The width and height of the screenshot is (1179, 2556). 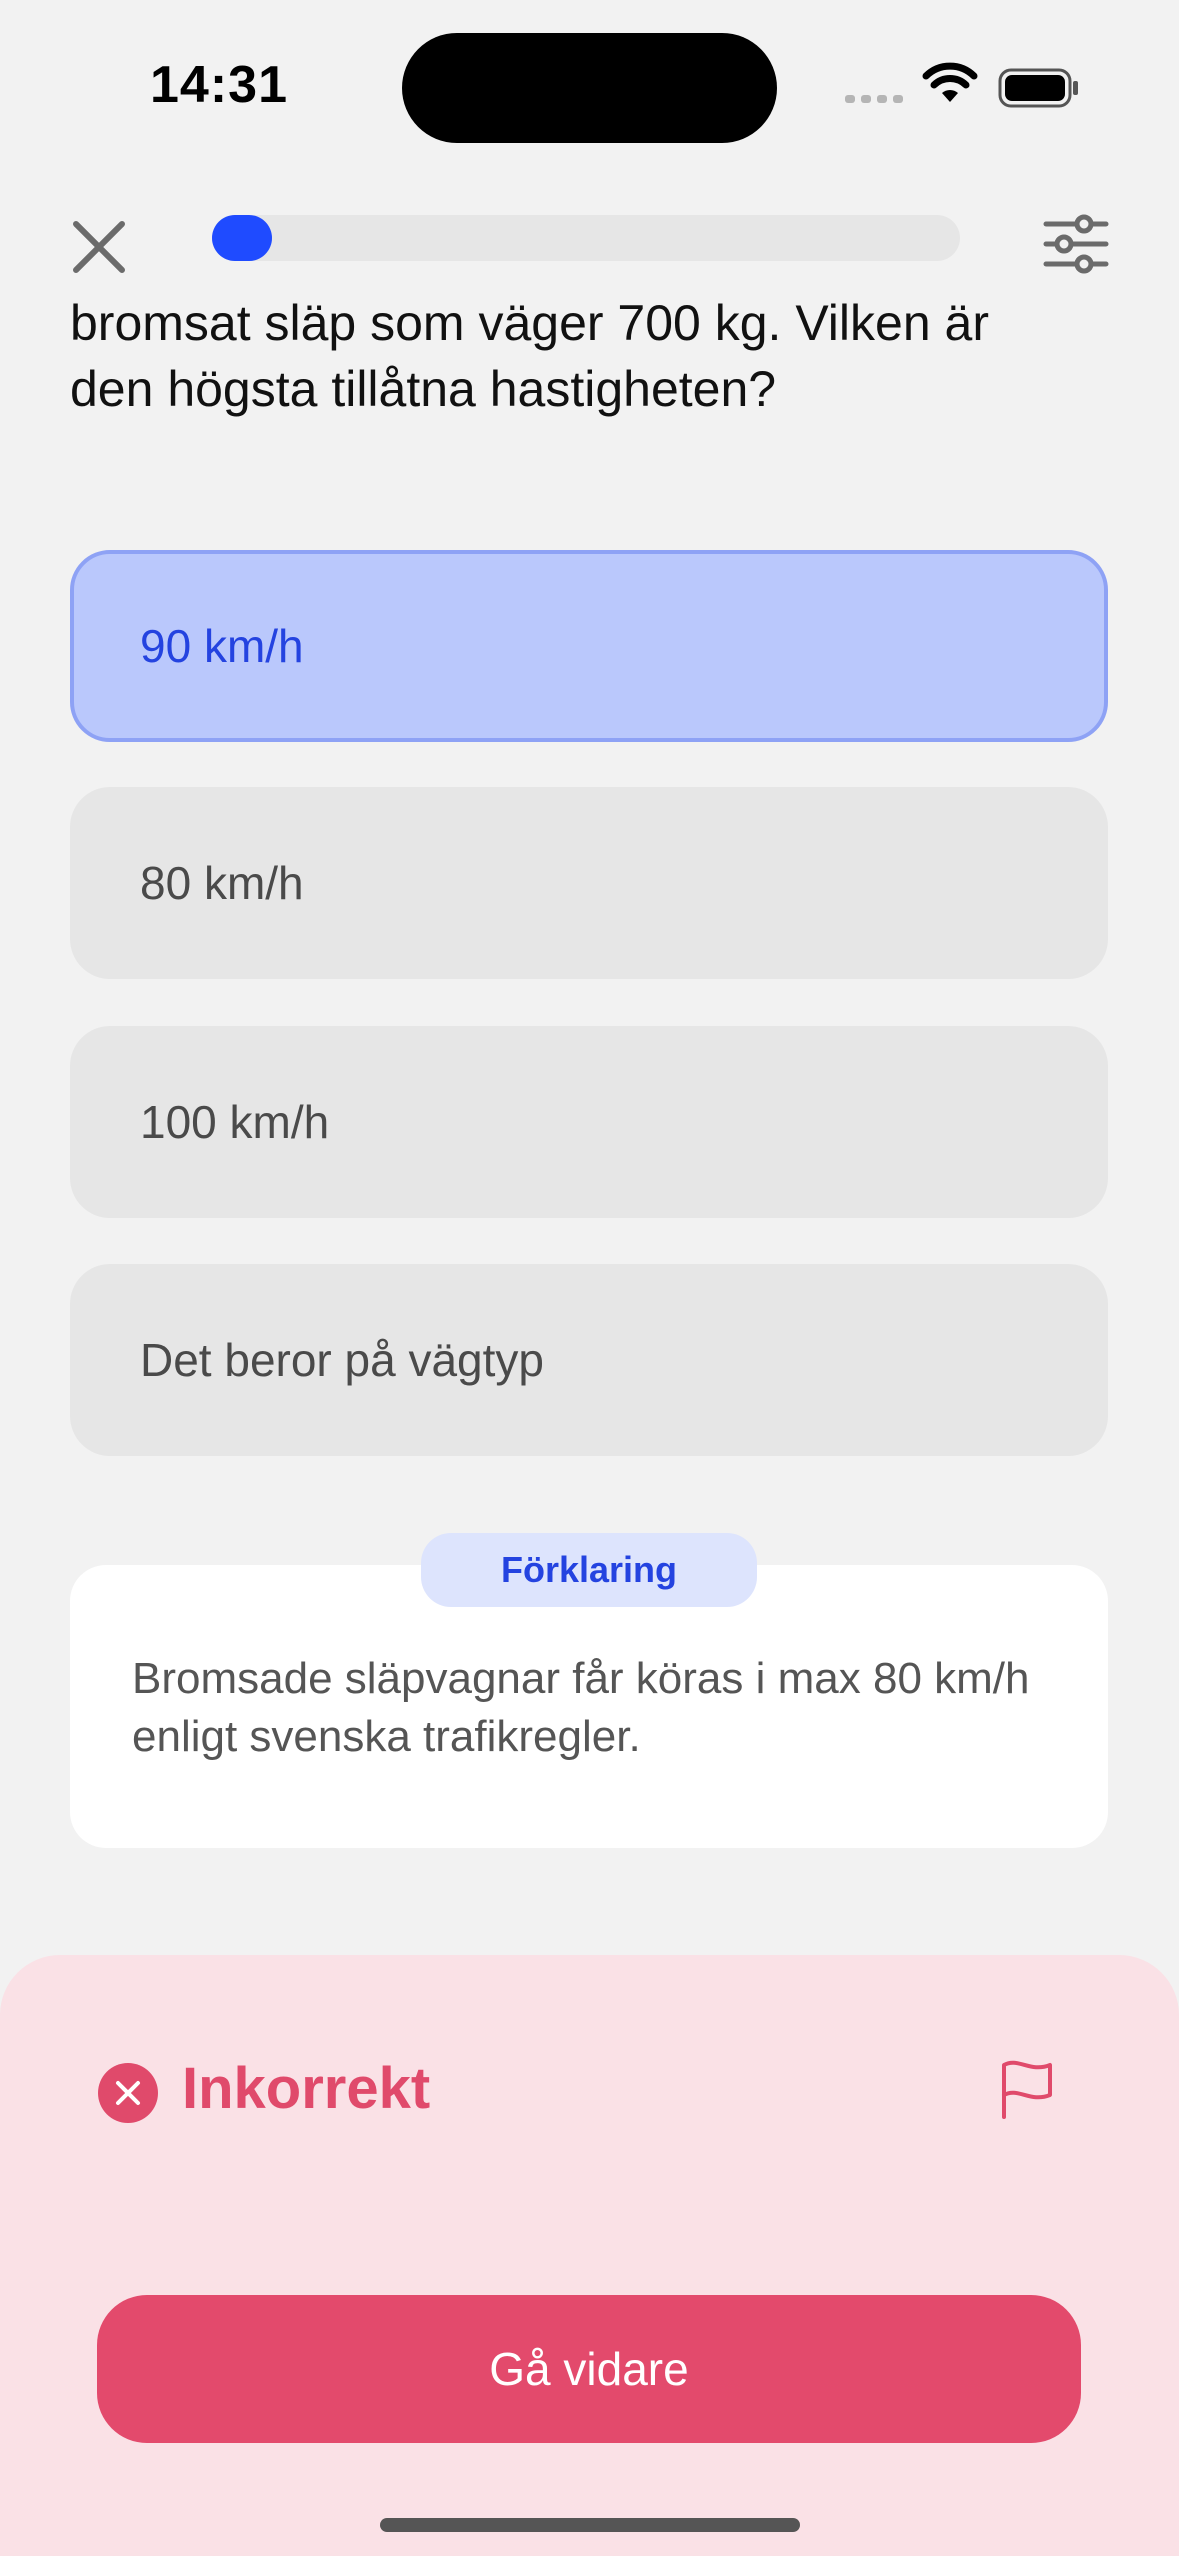 What do you see at coordinates (589, 646) in the screenshot?
I see `answer-option-1: 90 km/h` at bounding box center [589, 646].